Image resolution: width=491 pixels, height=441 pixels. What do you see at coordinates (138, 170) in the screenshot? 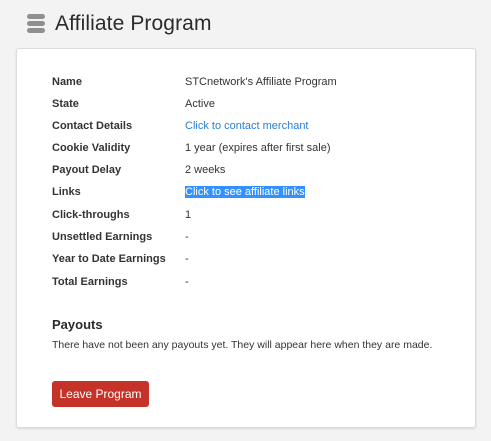
I see `detail-row-payout-delay: Payout Delay 2 weeks` at bounding box center [138, 170].